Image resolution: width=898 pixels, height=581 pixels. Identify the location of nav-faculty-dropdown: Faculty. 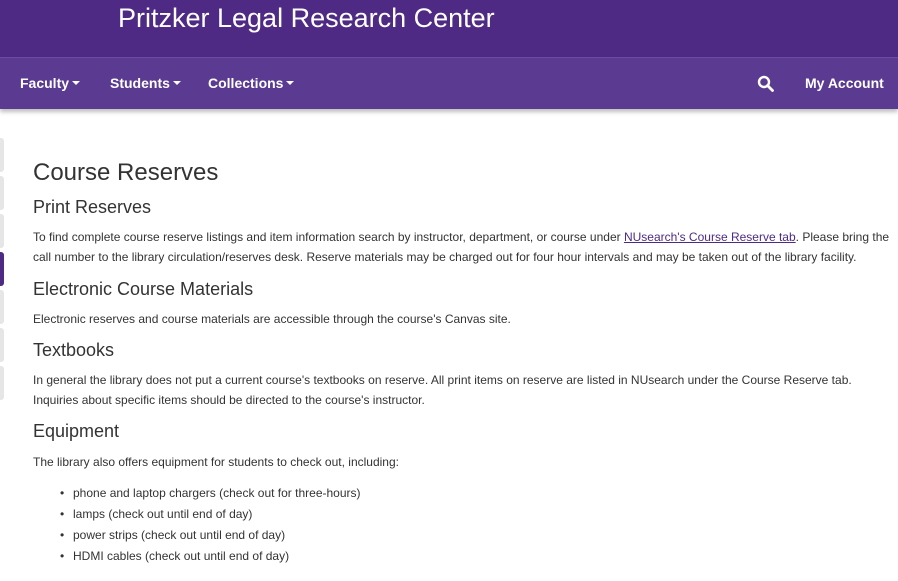
(50, 84).